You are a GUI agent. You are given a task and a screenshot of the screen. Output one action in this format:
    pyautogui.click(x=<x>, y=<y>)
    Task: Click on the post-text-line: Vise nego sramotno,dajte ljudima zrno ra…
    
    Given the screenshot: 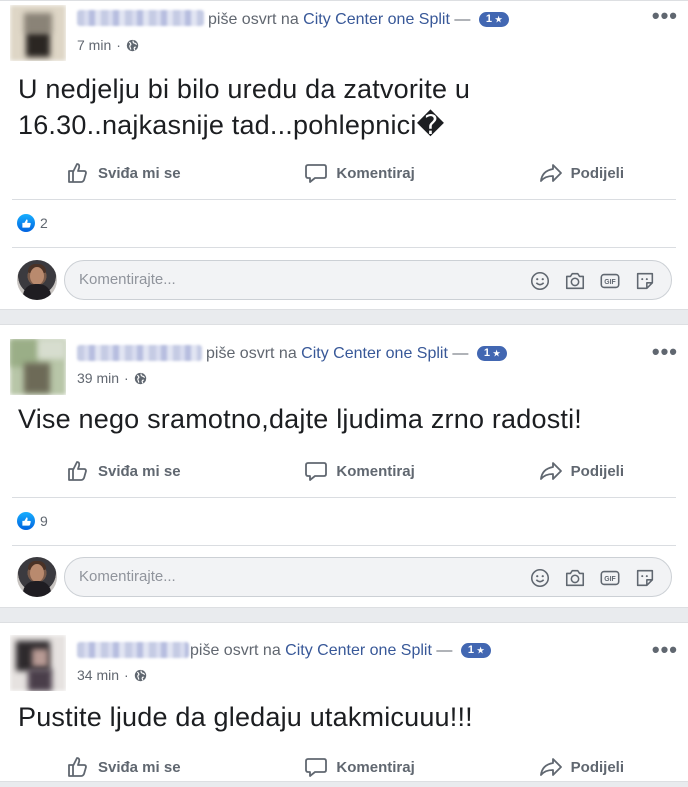 What is the action you would take?
    pyautogui.click(x=300, y=419)
    